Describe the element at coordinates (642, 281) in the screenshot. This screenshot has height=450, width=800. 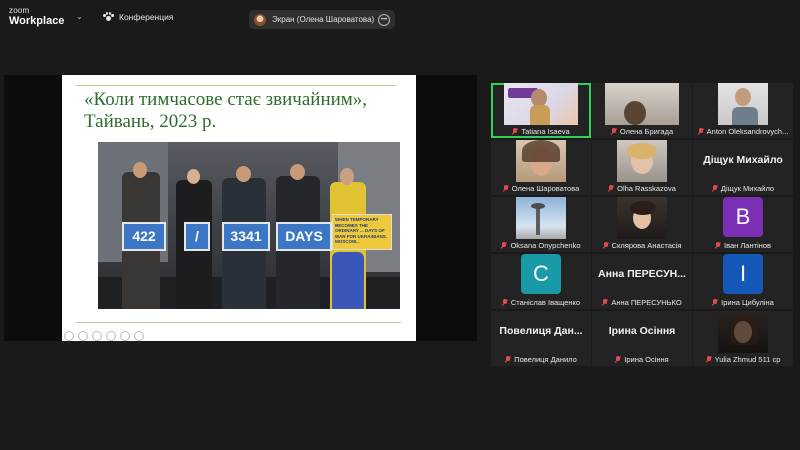
I see `participant-tile: Анна ПЕРЕСУН... Анна ПЕРЕСУНЬКО` at that location.